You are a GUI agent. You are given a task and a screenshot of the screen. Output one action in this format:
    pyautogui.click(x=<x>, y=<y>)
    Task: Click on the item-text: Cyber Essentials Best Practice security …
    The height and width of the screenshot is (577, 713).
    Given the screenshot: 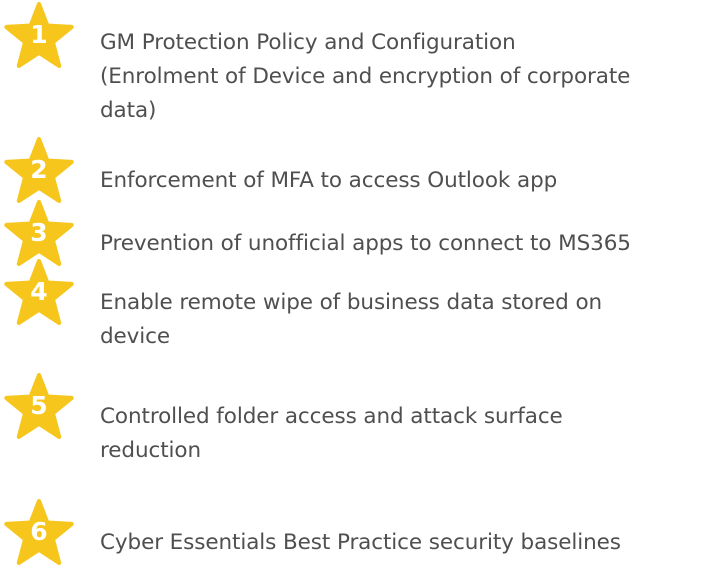 What is the action you would take?
    pyautogui.click(x=405, y=543)
    